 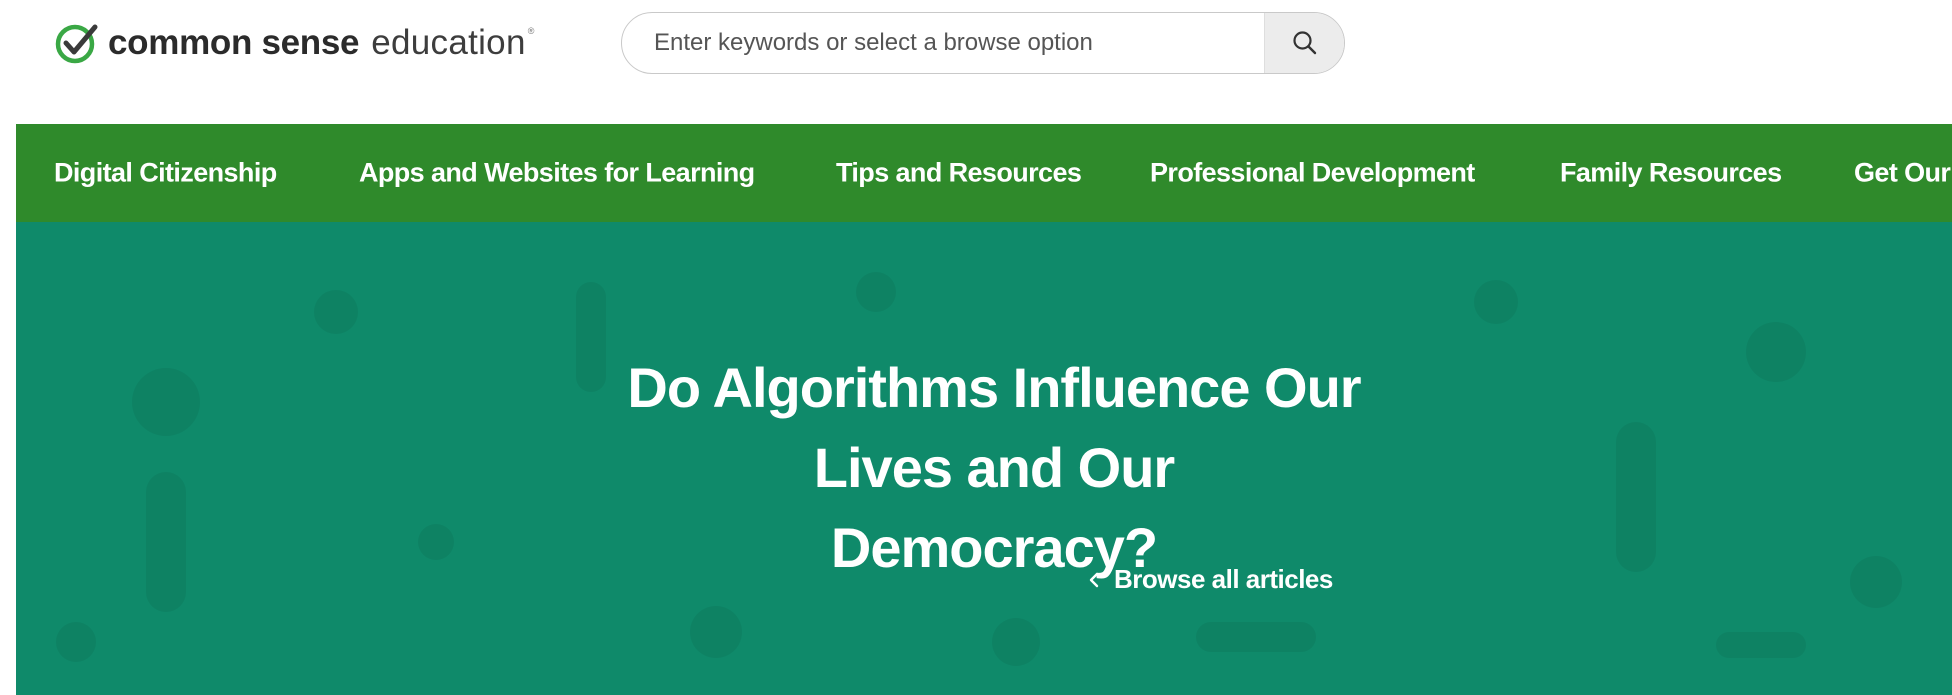 What do you see at coordinates (1094, 580) in the screenshot?
I see `chevron-left-icon` at bounding box center [1094, 580].